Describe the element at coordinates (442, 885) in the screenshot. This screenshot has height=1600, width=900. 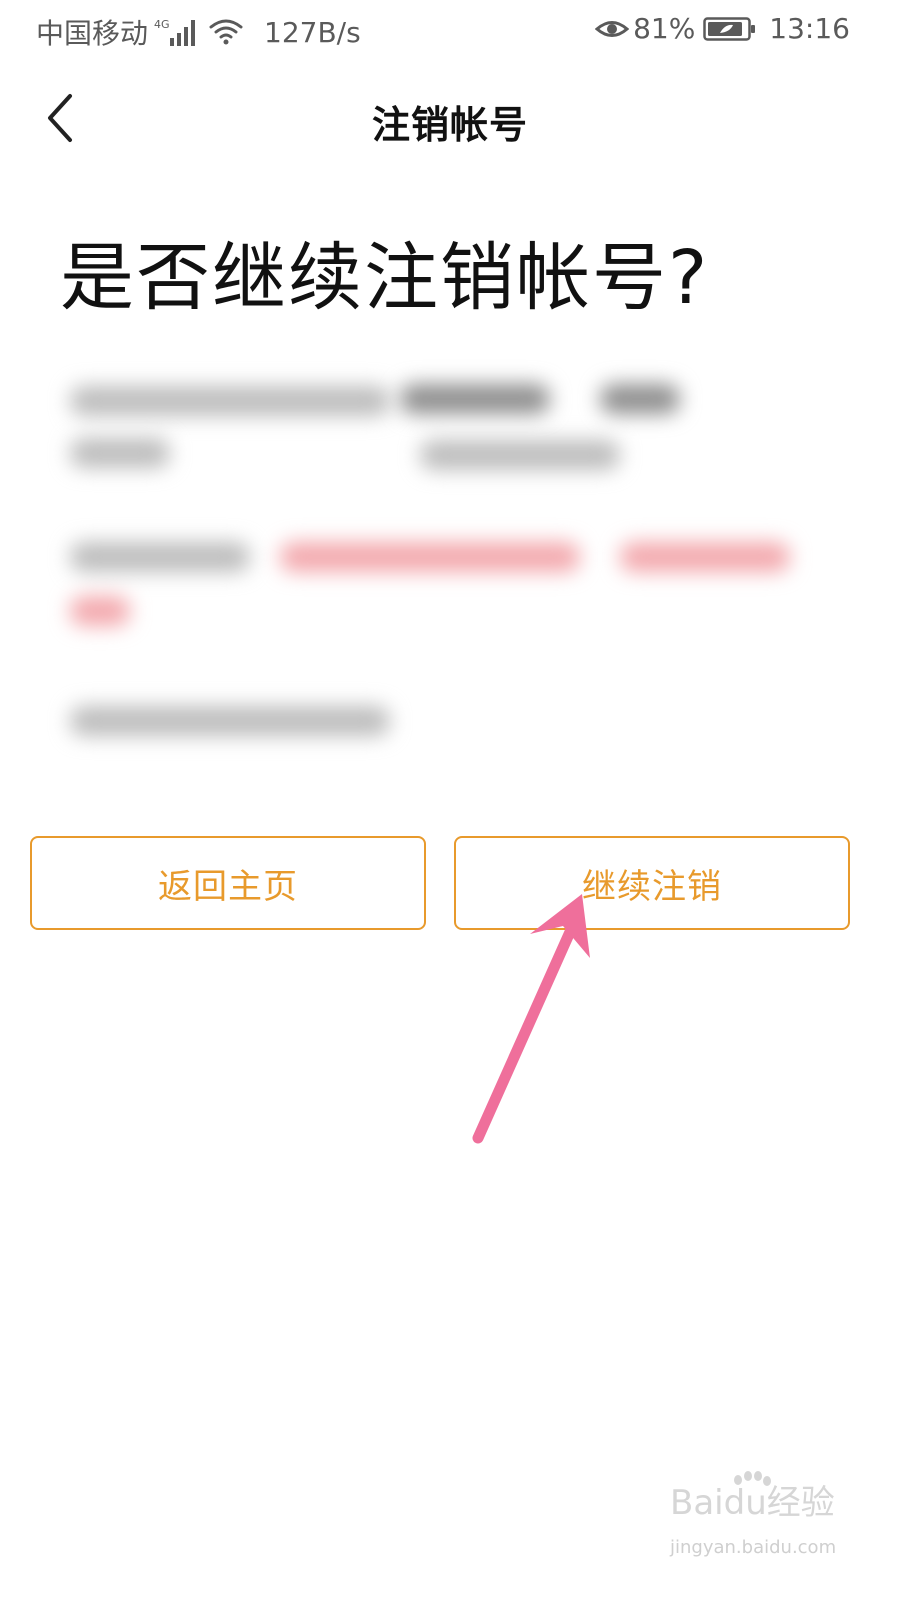
I see `action-button-row: 返回主页 继续注销` at that location.